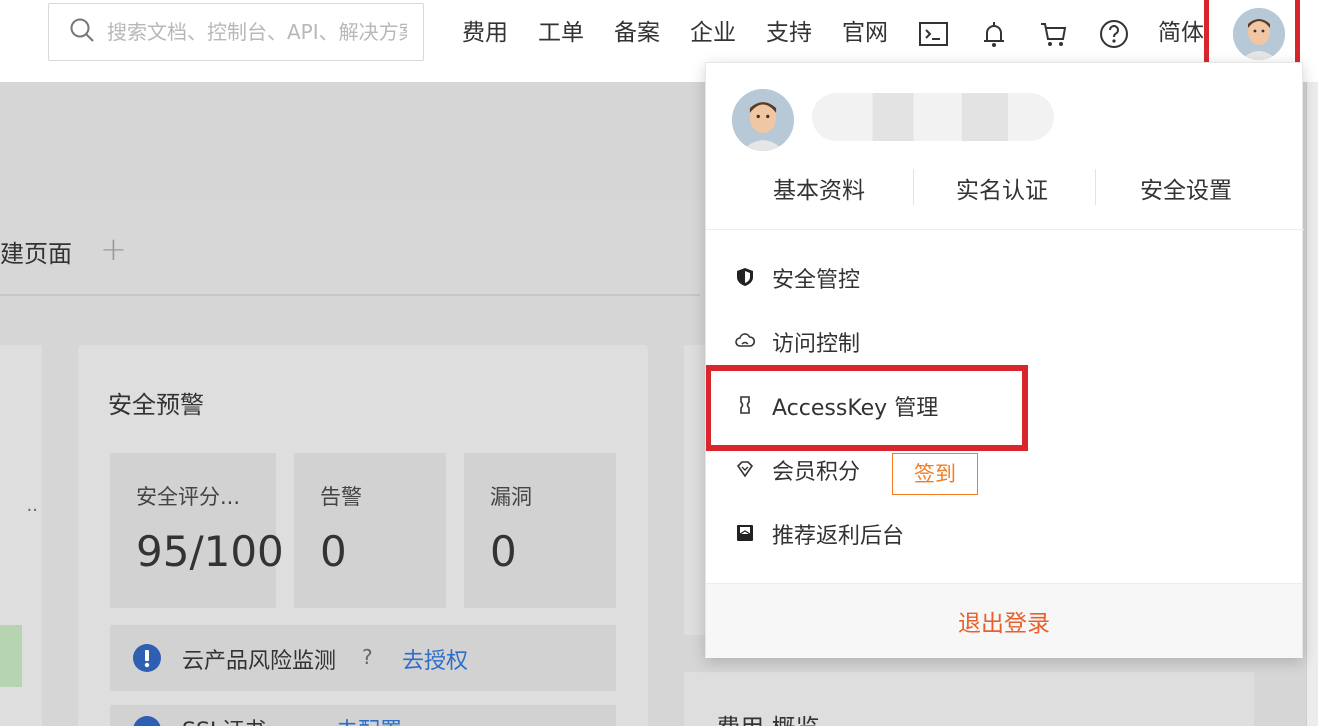 The width and height of the screenshot is (1318, 726). What do you see at coordinates (367, 657) in the screenshot?
I see `help-icon: ?` at bounding box center [367, 657].